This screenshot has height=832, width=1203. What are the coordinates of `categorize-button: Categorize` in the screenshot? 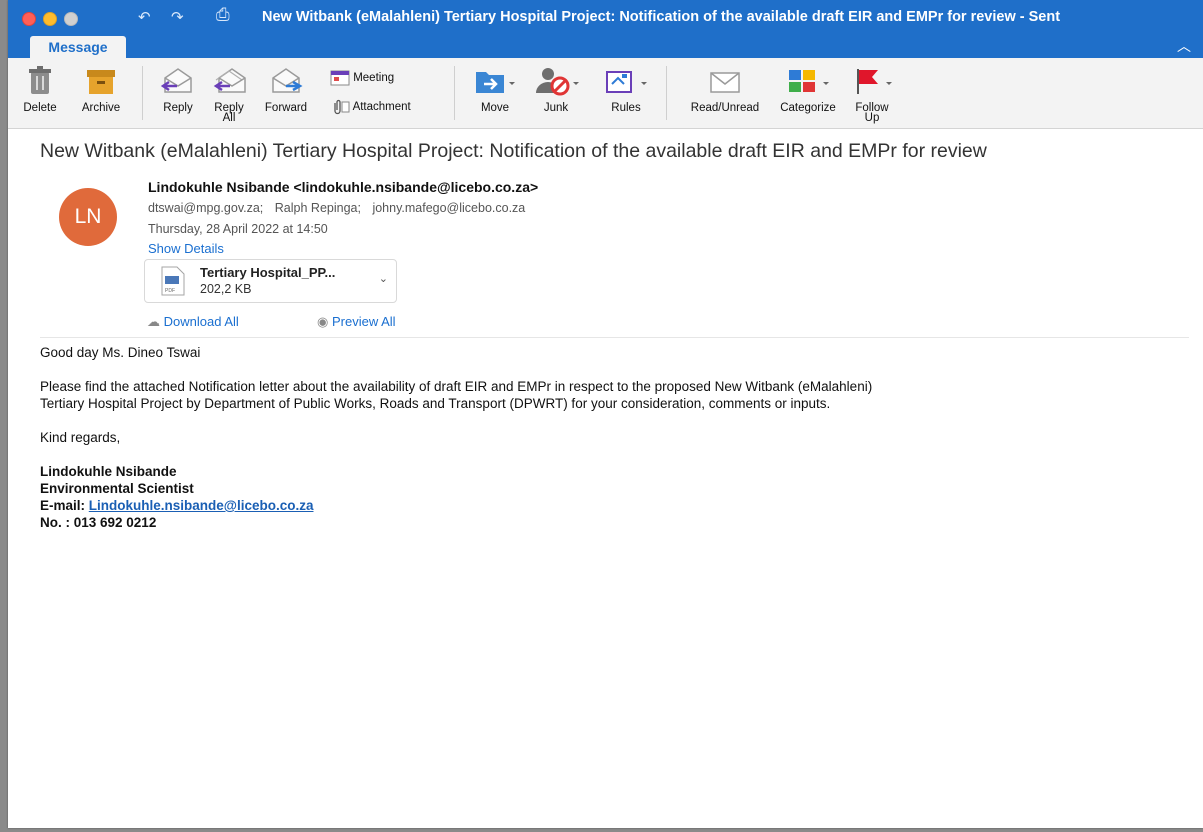 It's located at (808, 93).